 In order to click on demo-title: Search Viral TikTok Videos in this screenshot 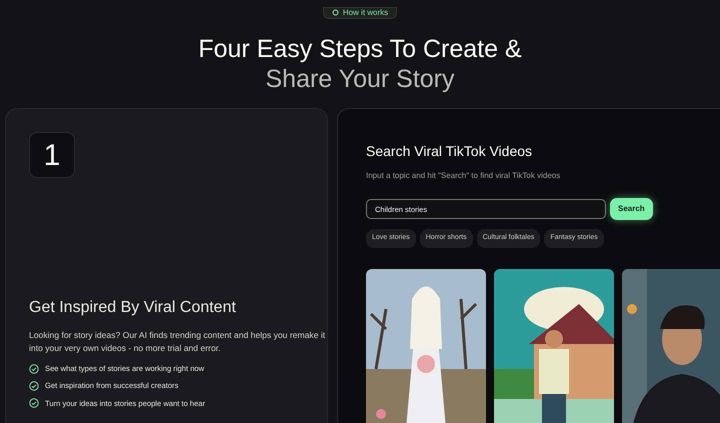, I will do `click(450, 151)`.